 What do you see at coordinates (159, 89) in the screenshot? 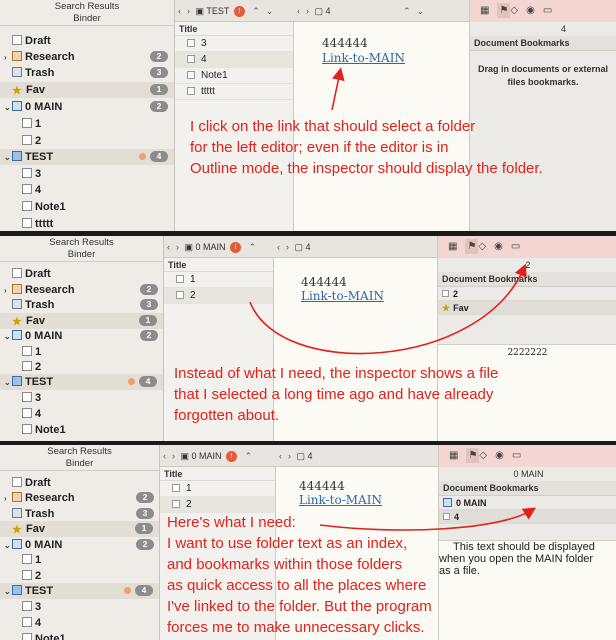
I see `count-badge: 1` at bounding box center [159, 89].